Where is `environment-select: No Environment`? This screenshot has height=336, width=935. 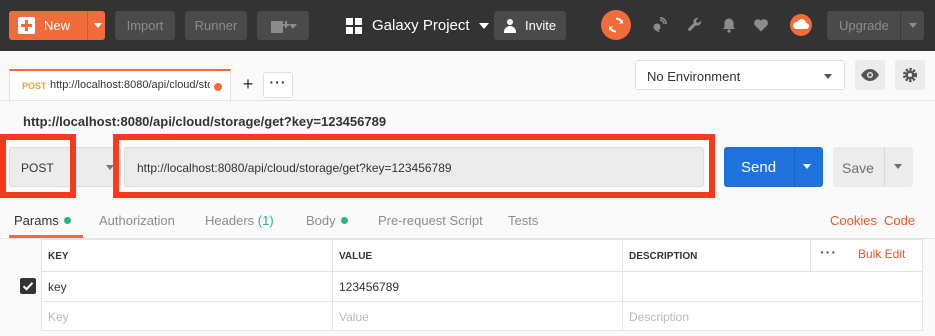
environment-select: No Environment is located at coordinates (740, 75).